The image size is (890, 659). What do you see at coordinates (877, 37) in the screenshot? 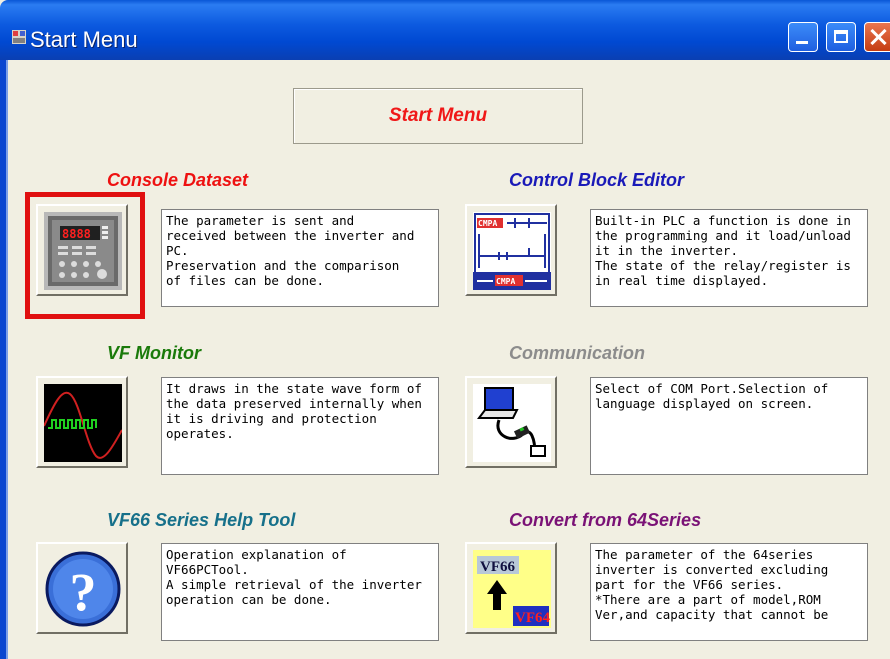
I see `close-button` at bounding box center [877, 37].